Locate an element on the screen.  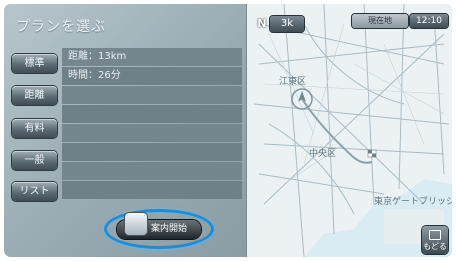
detail-row: 時間：26分 is located at coordinates (152, 76).